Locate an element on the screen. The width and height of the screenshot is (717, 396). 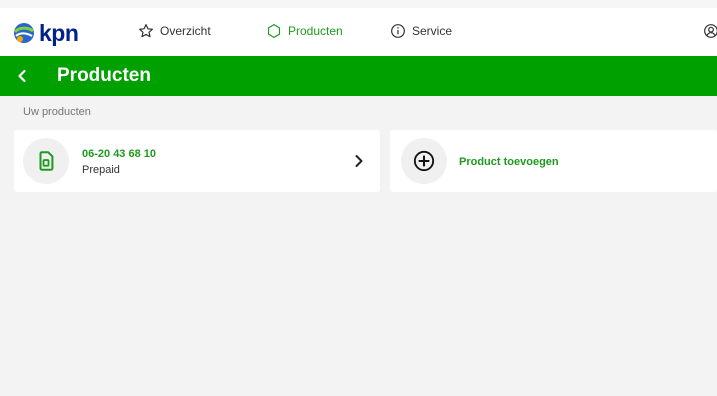
product-type: Prepaid is located at coordinates (101, 170).